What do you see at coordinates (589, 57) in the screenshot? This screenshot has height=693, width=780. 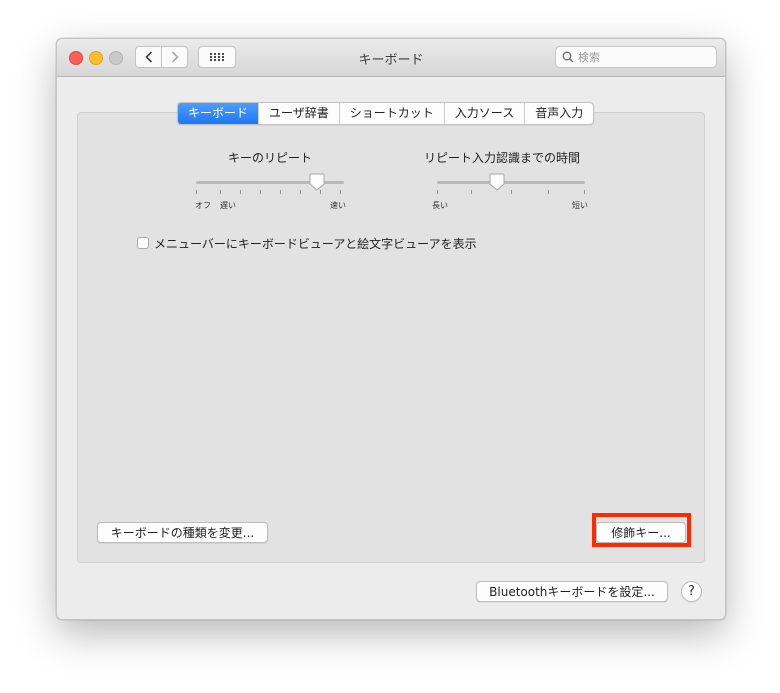 I see `search-placeholder: 検索` at bounding box center [589, 57].